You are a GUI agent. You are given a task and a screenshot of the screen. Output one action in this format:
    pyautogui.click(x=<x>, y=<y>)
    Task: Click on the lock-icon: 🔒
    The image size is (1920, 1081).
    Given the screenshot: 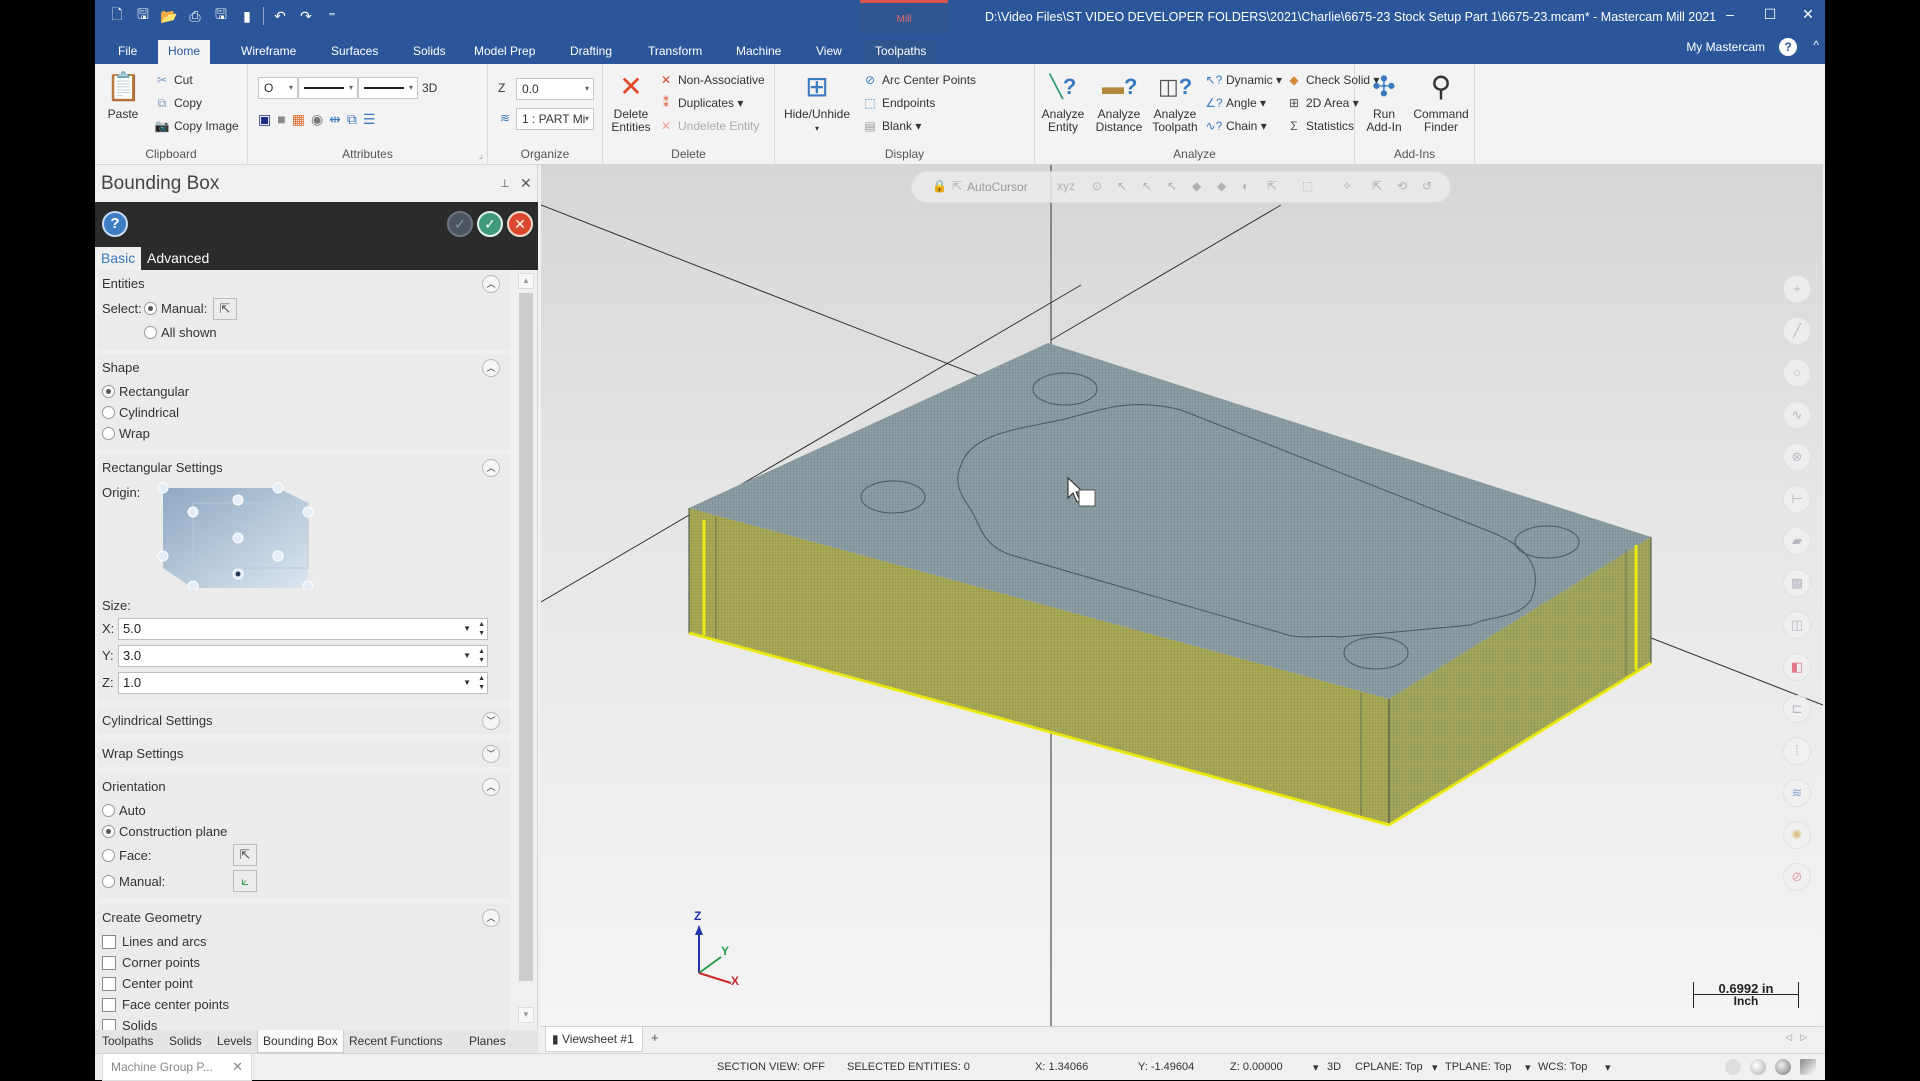 What is the action you would take?
    pyautogui.click(x=939, y=186)
    